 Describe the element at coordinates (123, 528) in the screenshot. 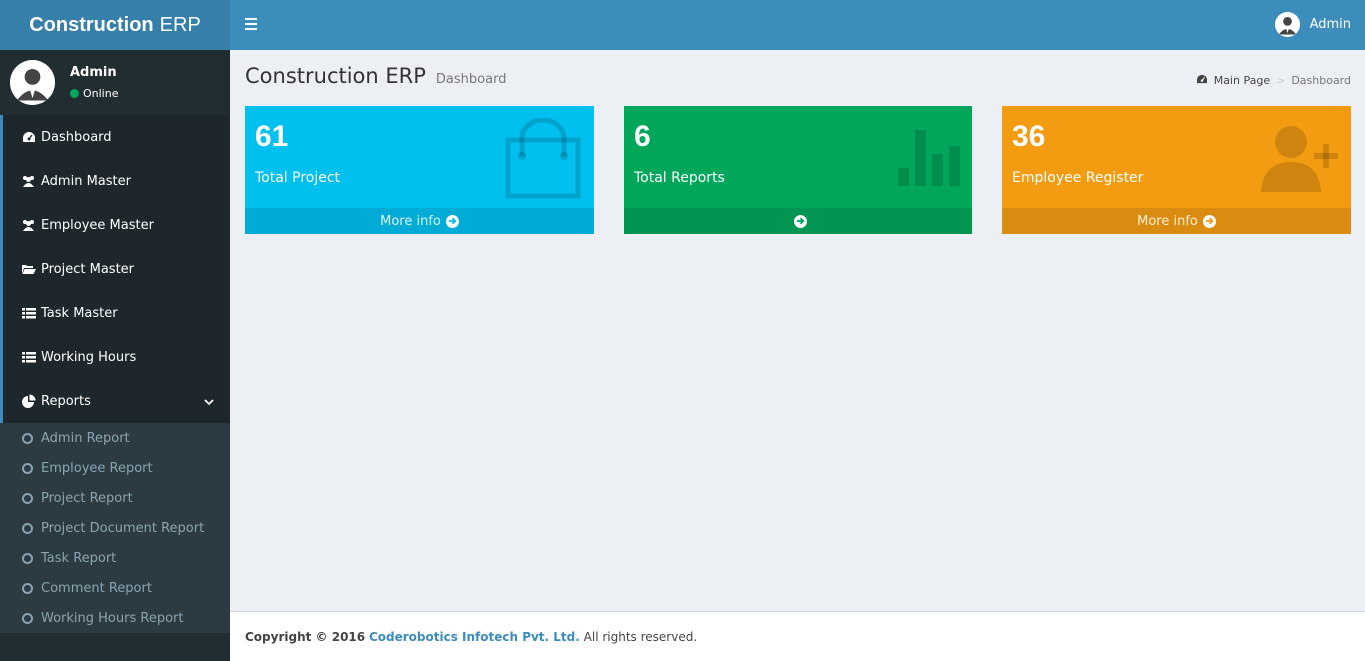

I see `submenu-label: Project Document Report` at that location.